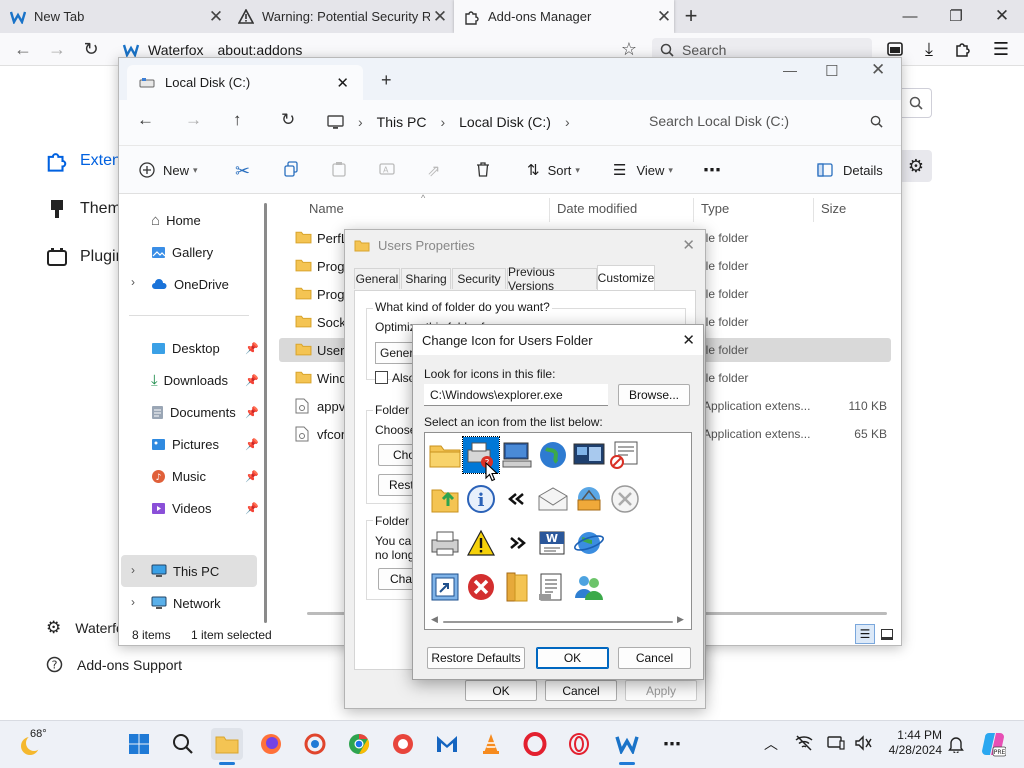  What do you see at coordinates (242, 171) in the screenshot?
I see `cut-icon: ✂` at bounding box center [242, 171].